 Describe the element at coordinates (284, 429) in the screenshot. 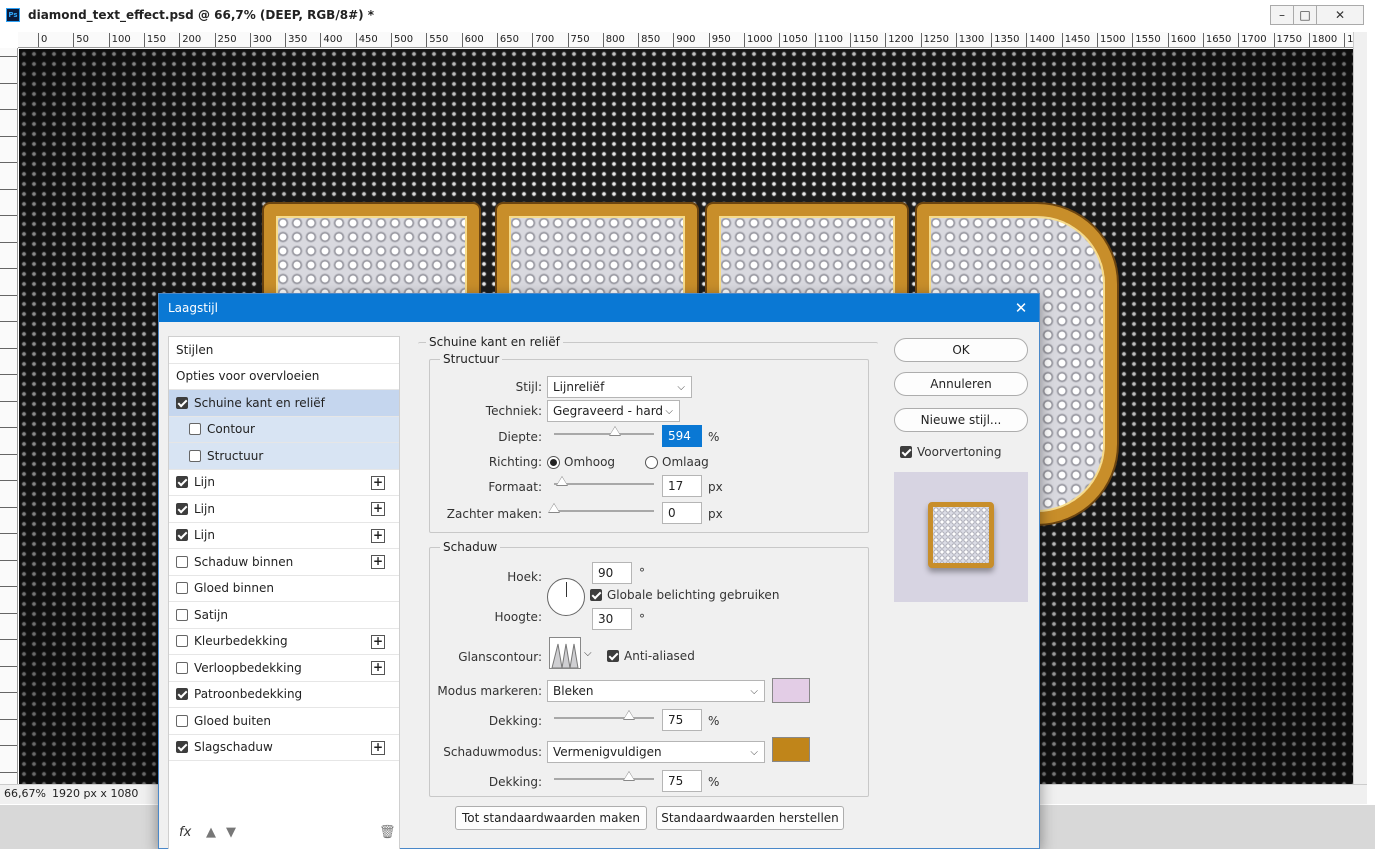

I see `style-item: Contour` at that location.